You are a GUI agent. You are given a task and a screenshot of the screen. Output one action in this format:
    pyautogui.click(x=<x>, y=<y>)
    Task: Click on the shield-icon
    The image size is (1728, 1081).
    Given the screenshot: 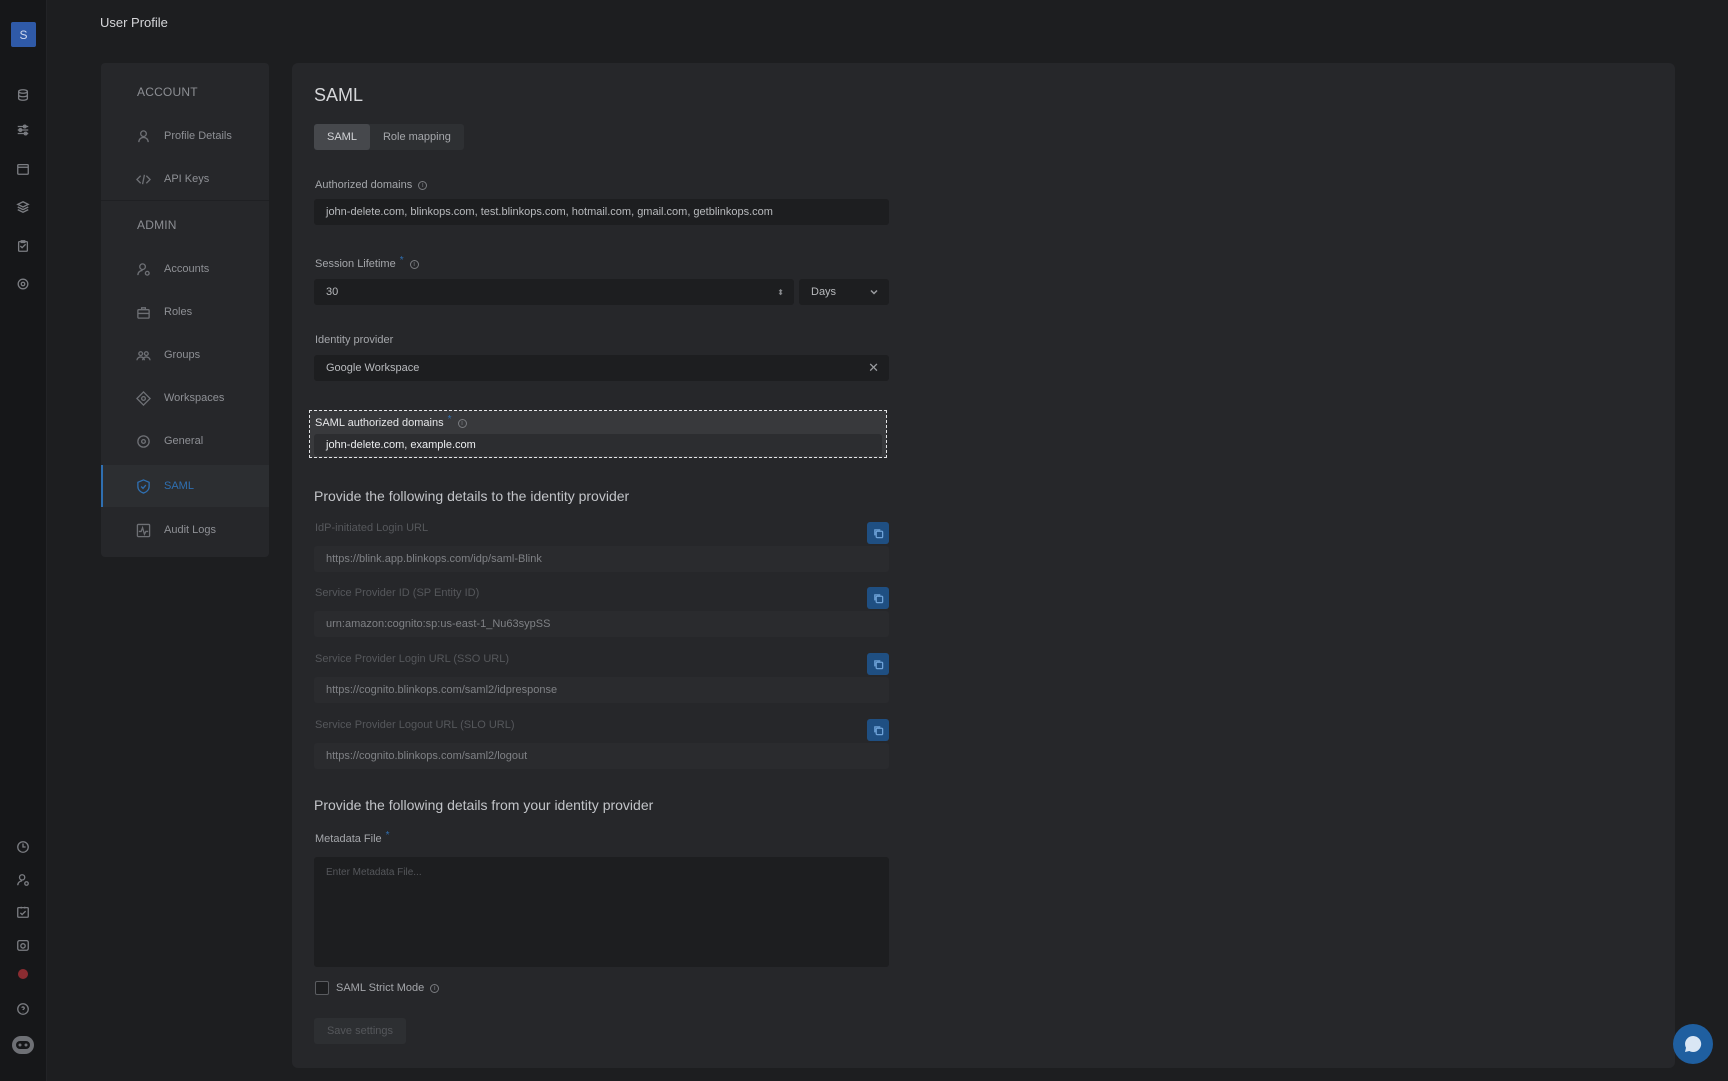 What is the action you would take?
    pyautogui.click(x=143, y=486)
    